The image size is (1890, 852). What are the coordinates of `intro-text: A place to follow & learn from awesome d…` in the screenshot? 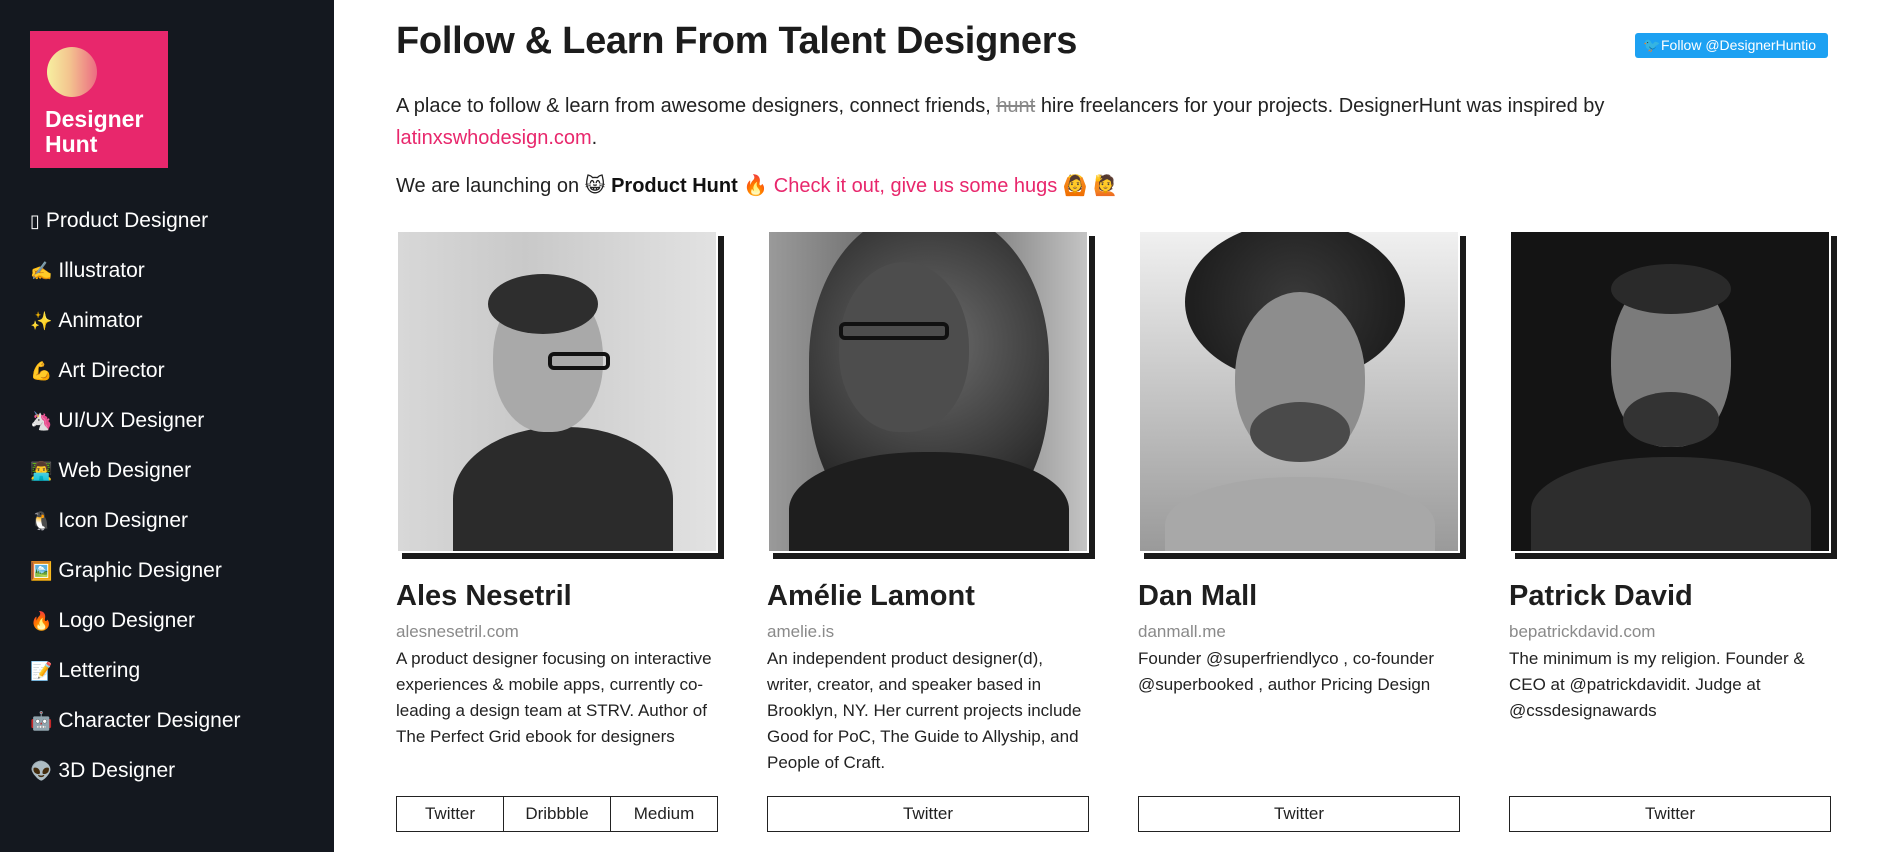 It's located at (693, 106).